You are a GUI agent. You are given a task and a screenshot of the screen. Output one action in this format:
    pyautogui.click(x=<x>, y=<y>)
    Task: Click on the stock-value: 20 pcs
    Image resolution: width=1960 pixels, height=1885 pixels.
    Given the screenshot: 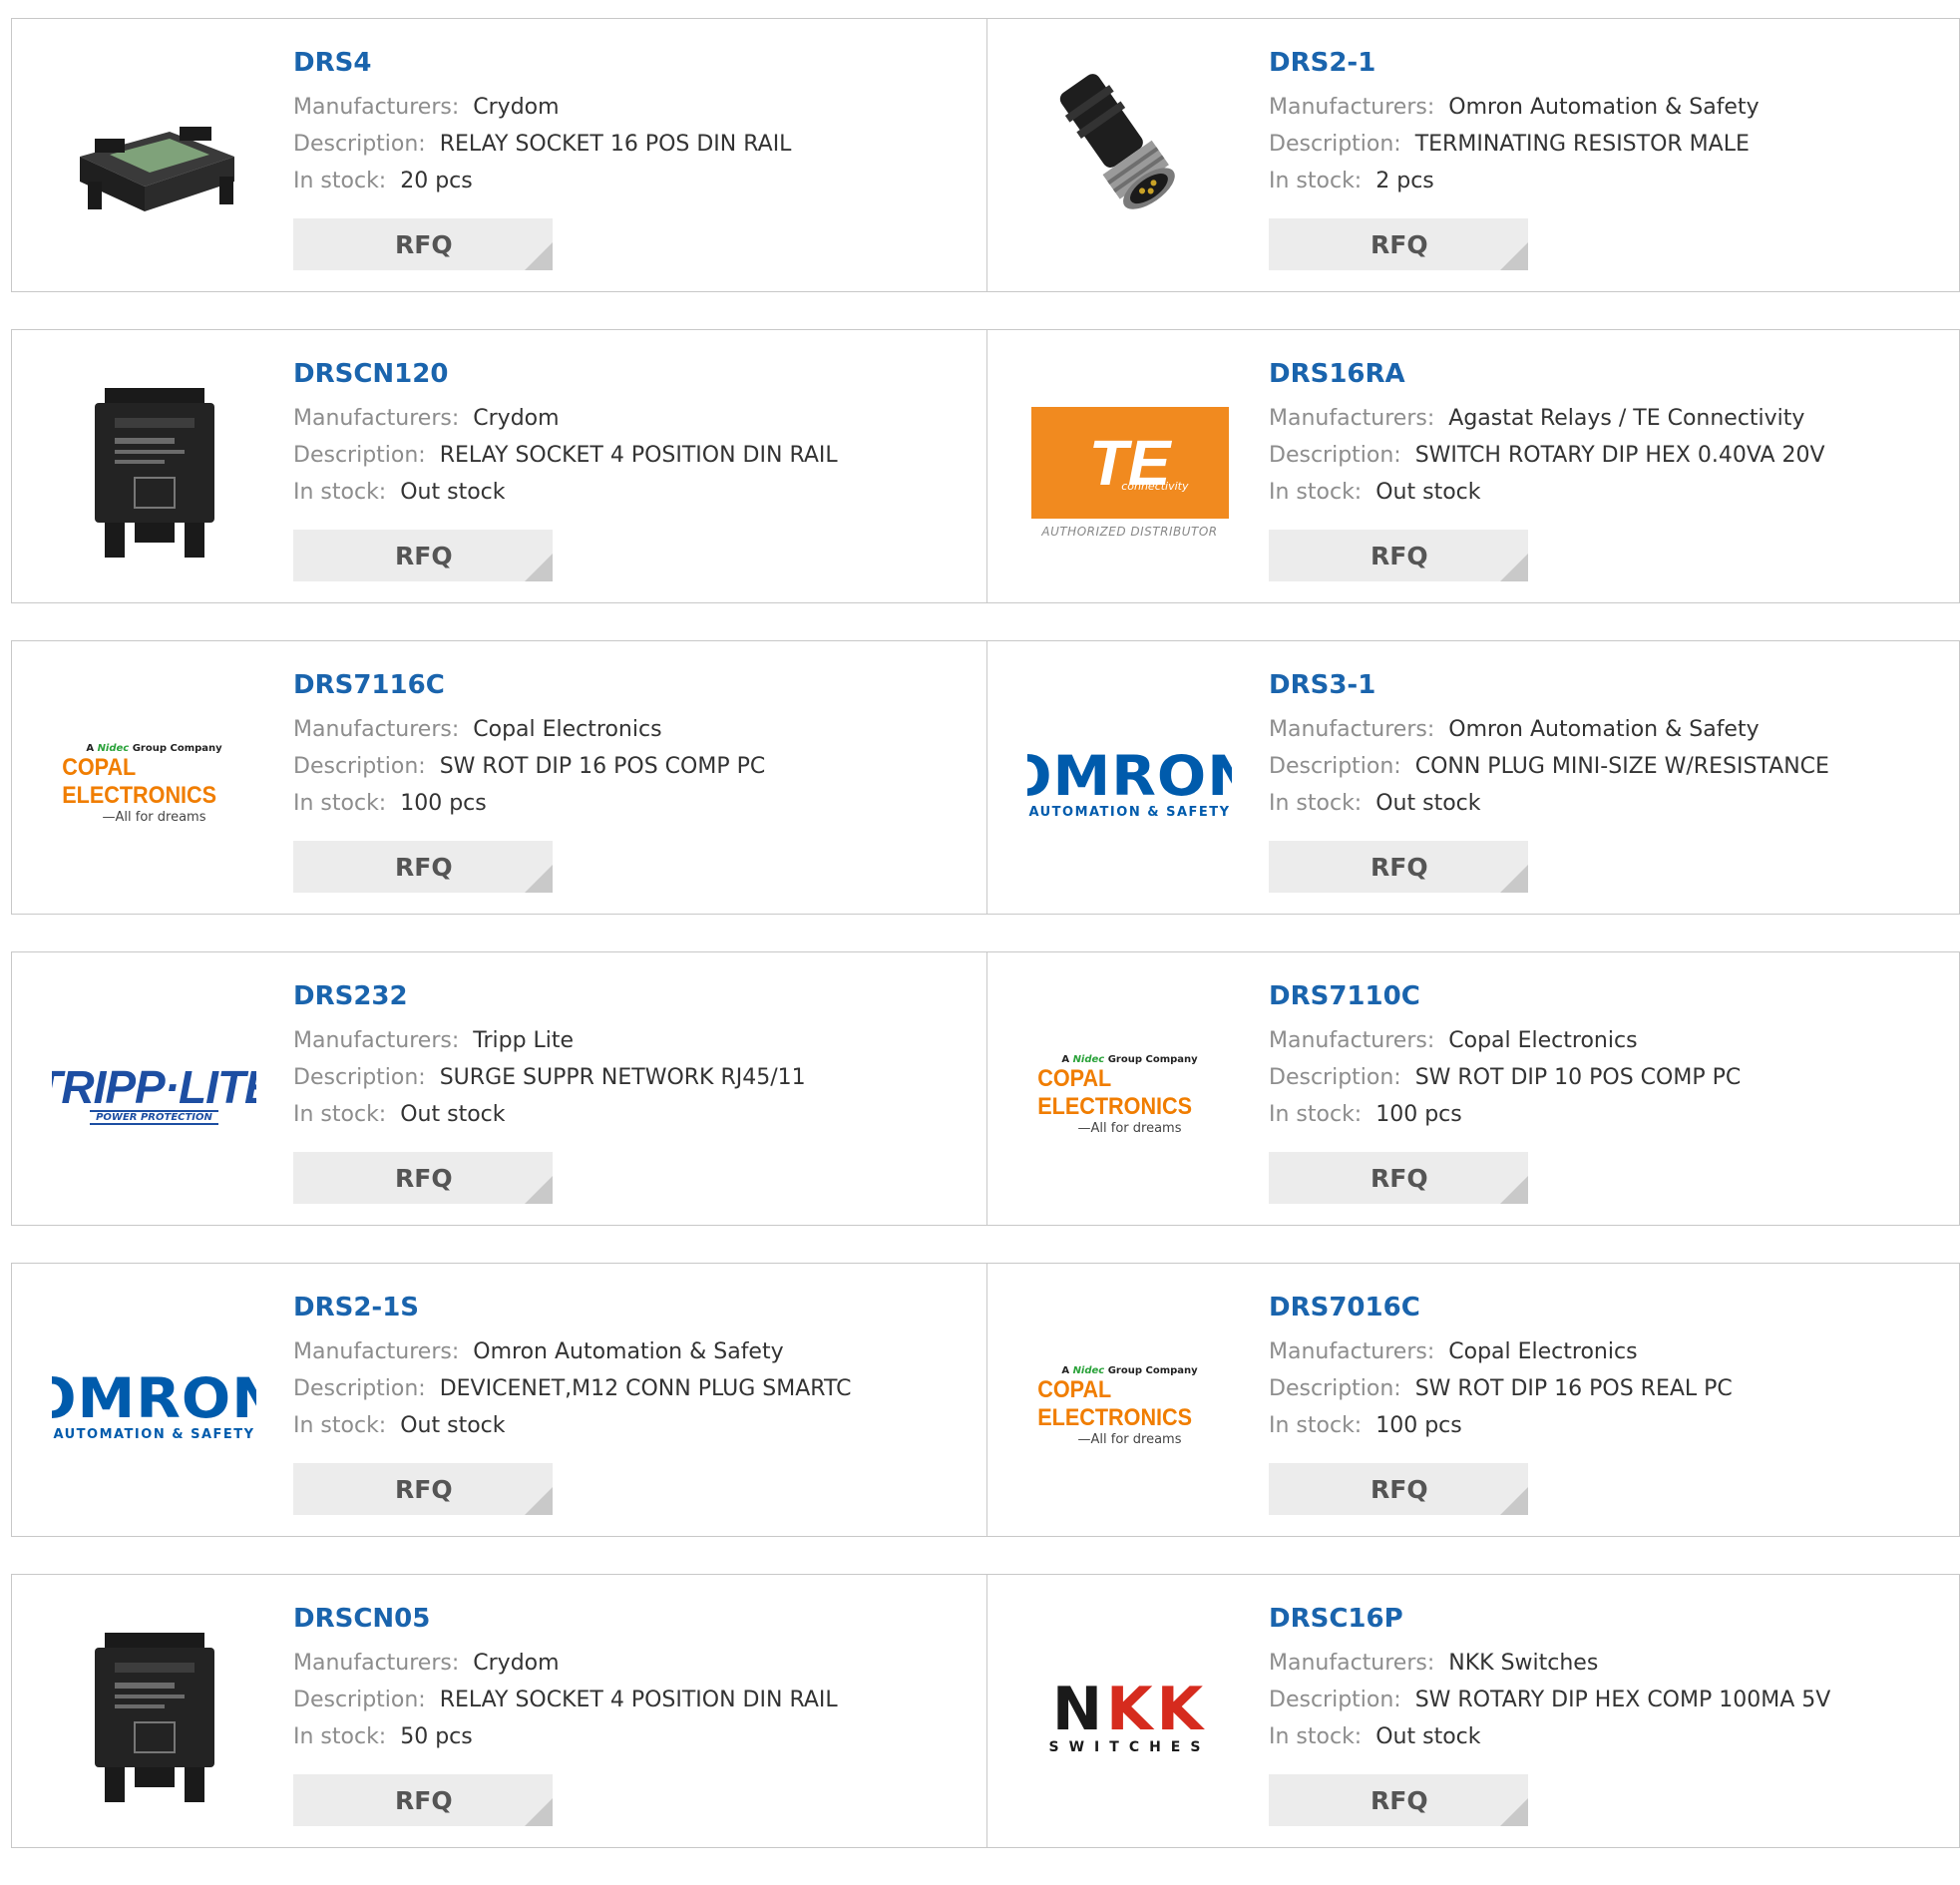 What is the action you would take?
    pyautogui.click(x=437, y=181)
    